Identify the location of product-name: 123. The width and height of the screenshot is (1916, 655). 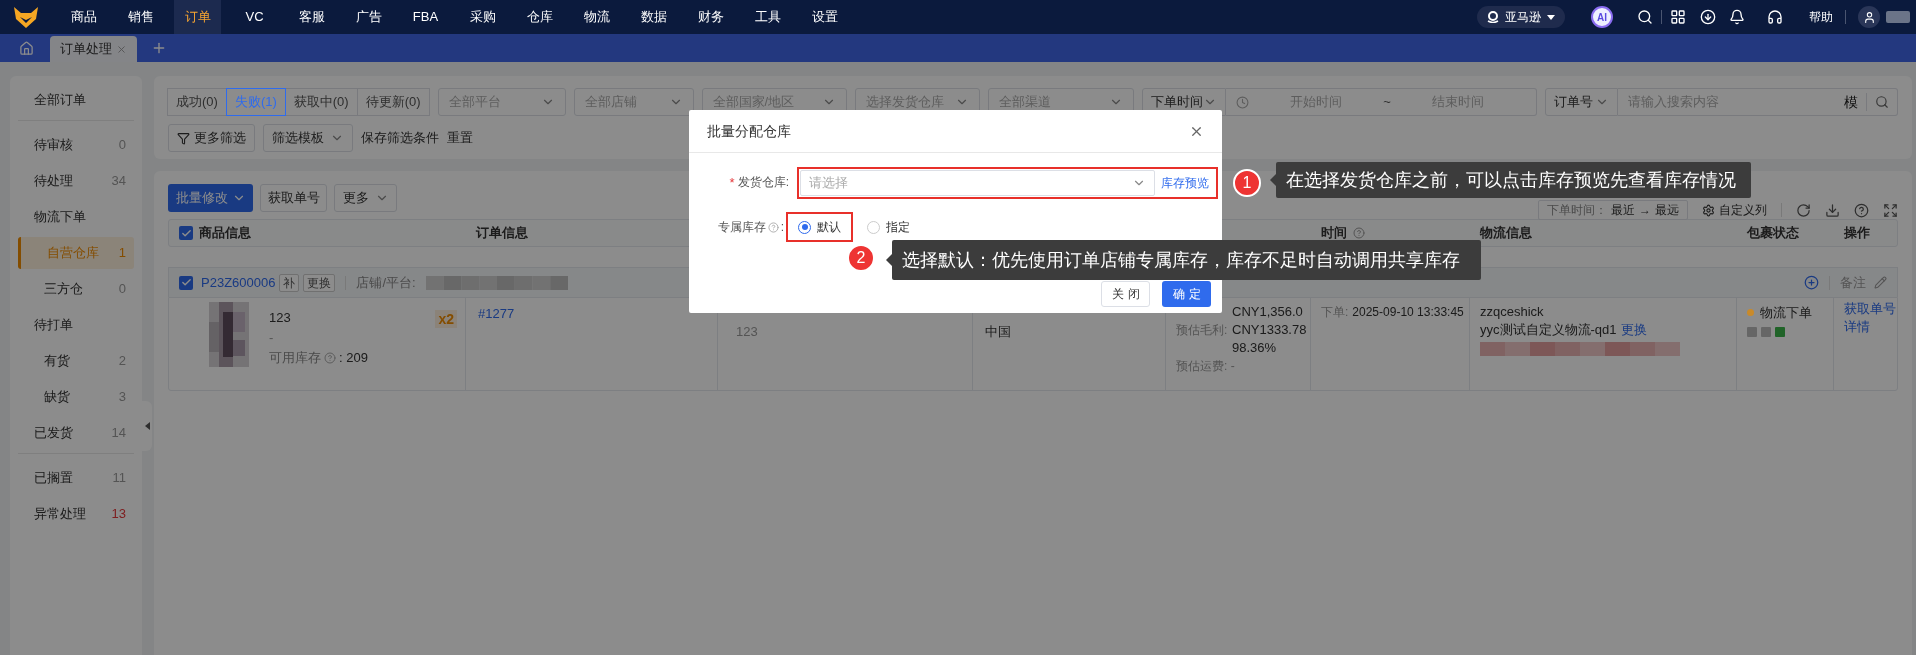
(280, 318).